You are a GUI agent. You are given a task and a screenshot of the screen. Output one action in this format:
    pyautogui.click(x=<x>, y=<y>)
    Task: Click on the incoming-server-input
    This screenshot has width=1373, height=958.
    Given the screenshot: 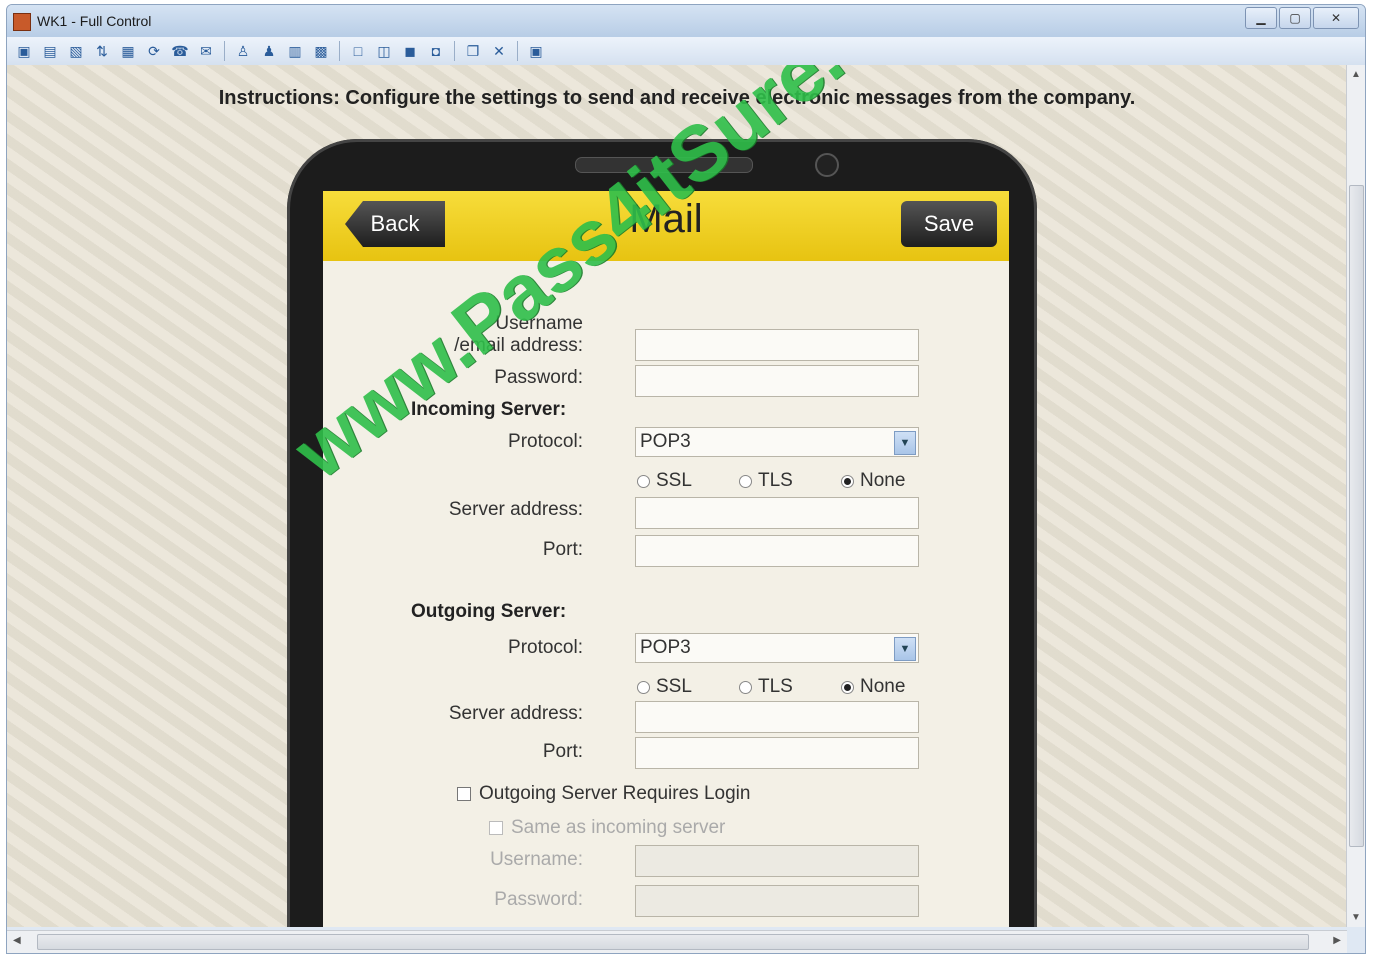 What is the action you would take?
    pyautogui.click(x=777, y=513)
    